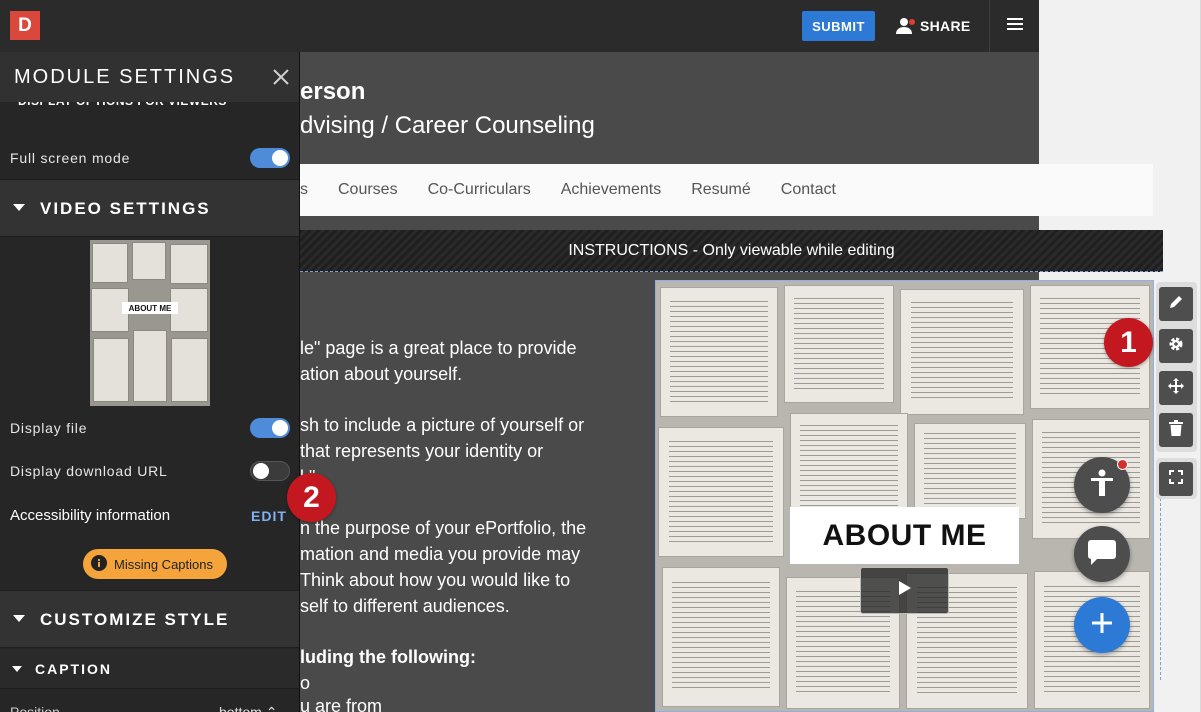 This screenshot has height=712, width=1201. What do you see at coordinates (422, 451) in the screenshot?
I see `body-text-line: that represents your identity or` at bounding box center [422, 451].